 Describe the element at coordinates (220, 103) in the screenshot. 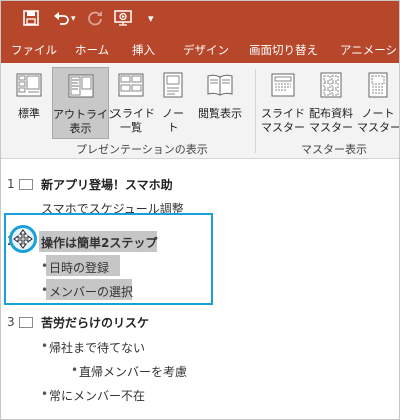

I see `reading-view-button: 閲覧表示` at that location.